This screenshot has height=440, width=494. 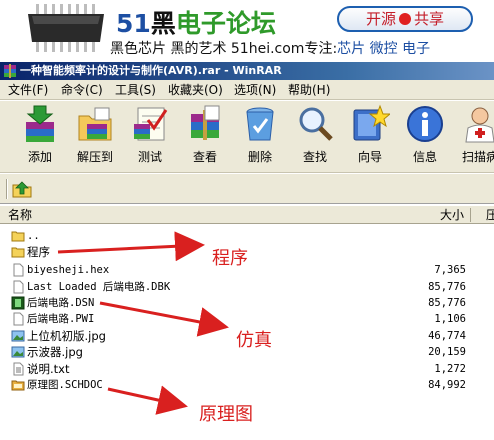 I want to click on menu-options: 选项(N), so click(x=255, y=90).